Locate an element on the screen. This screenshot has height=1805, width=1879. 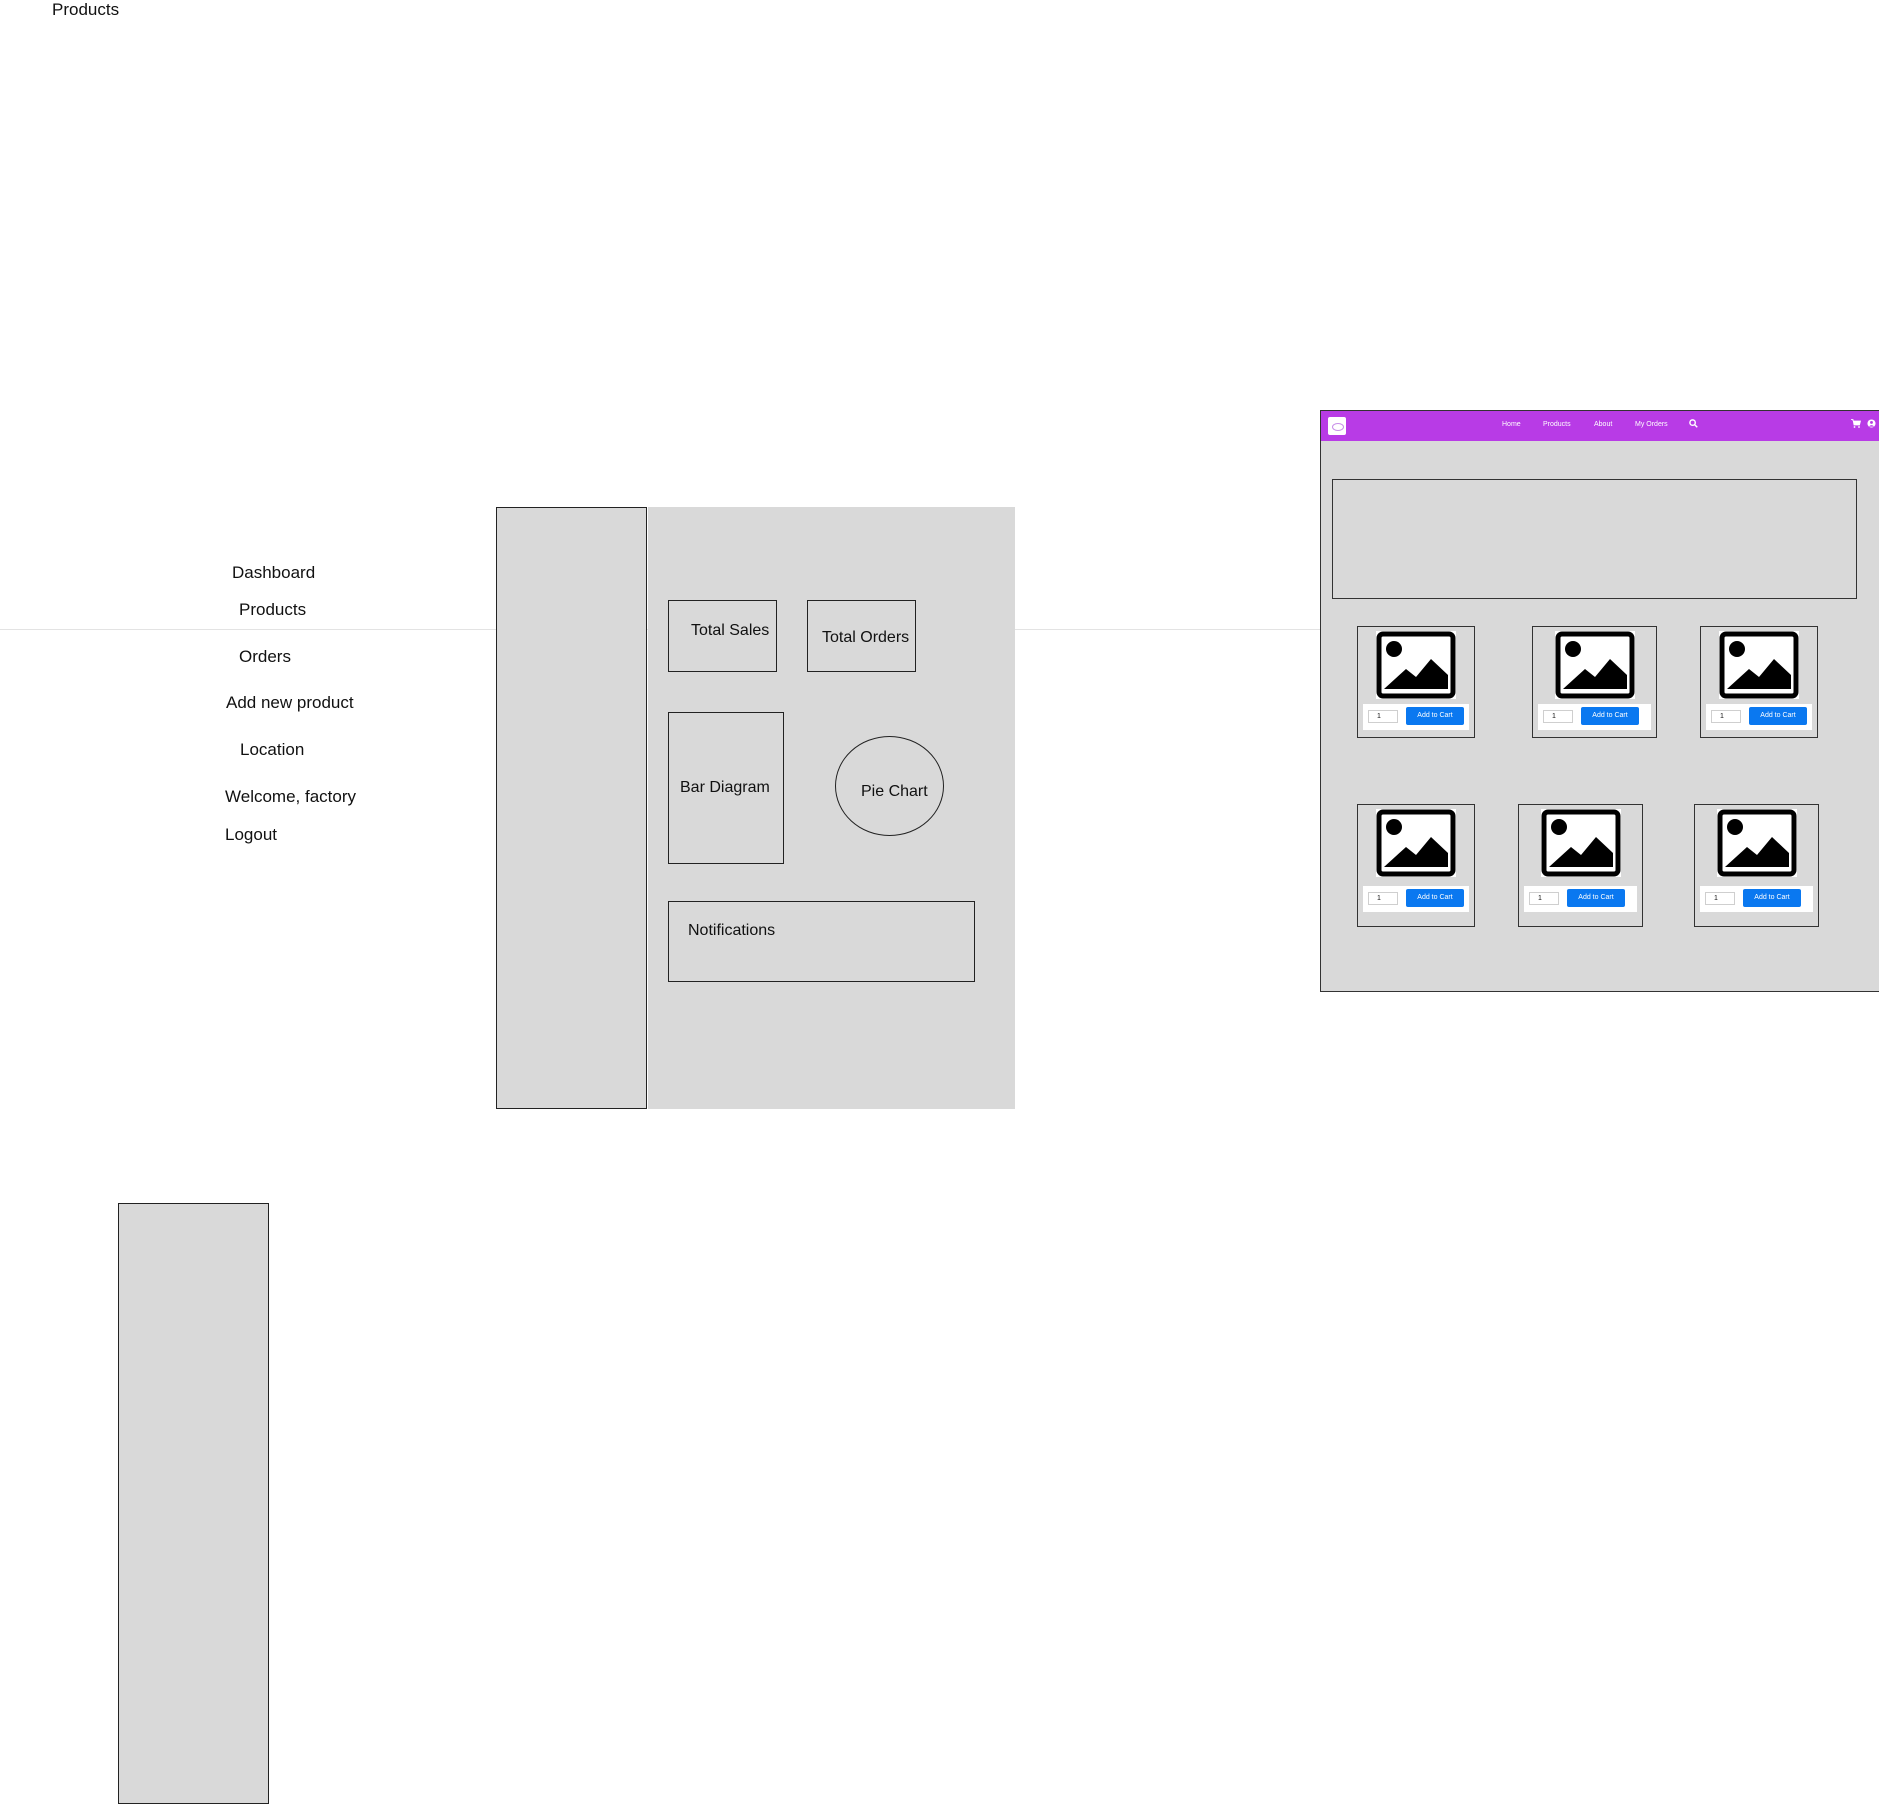
cart-icon is located at coordinates (1856, 424).